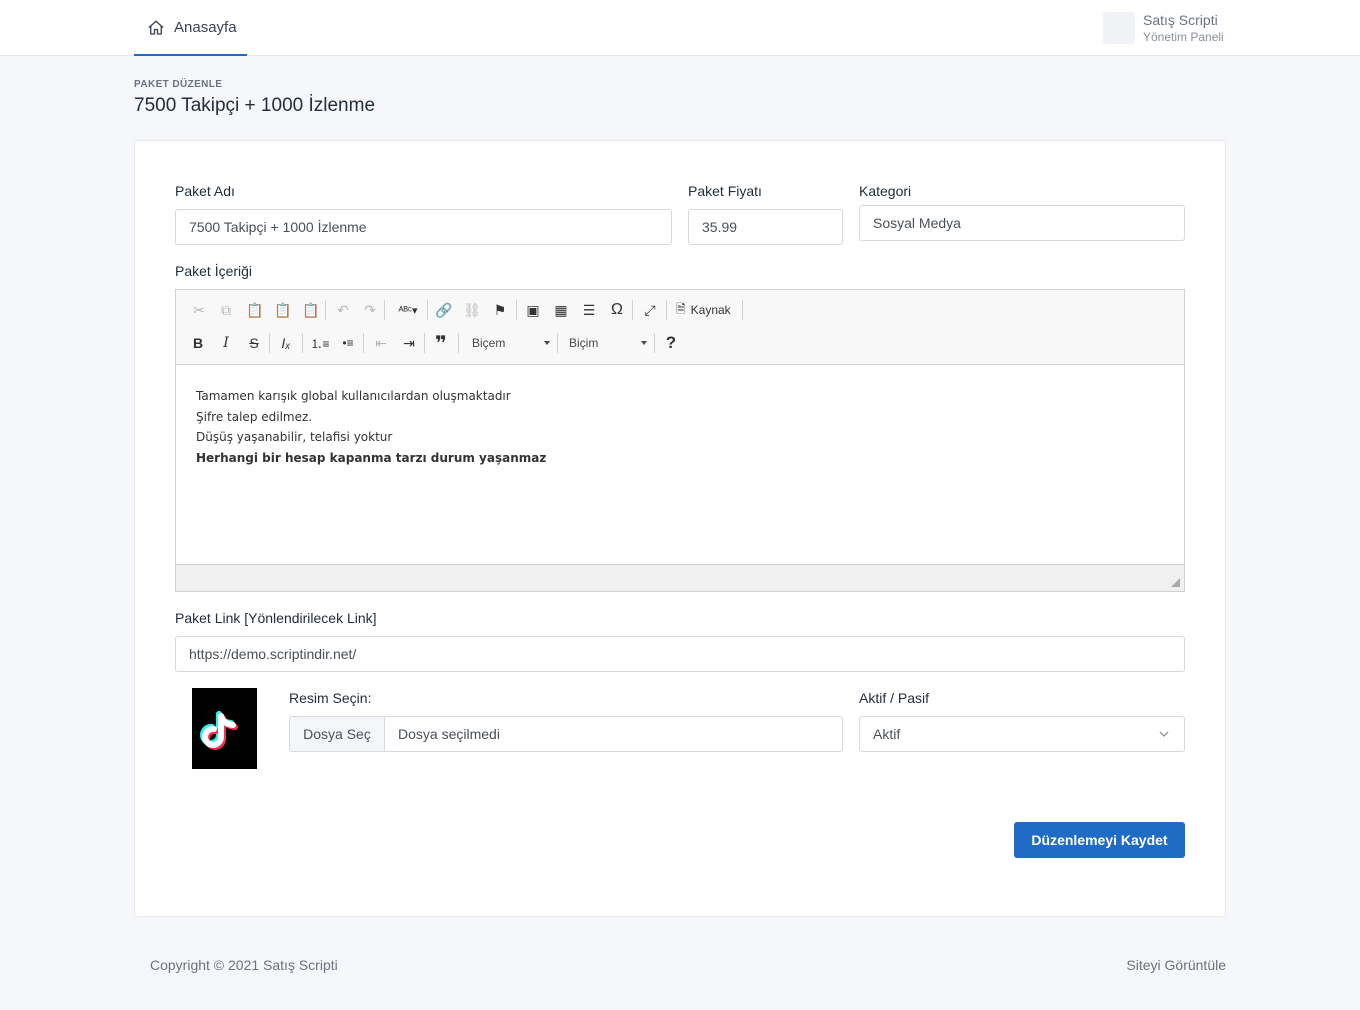 This screenshot has height=1010, width=1360. I want to click on bold-icon: B, so click(198, 343).